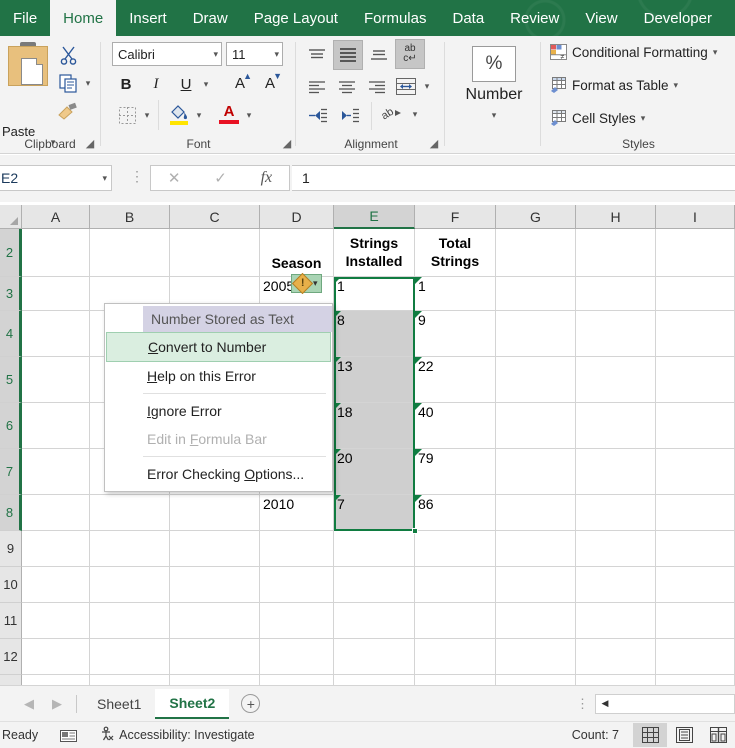 This screenshot has width=735, height=748. What do you see at coordinates (315, 283) in the screenshot?
I see `error-chevron-down-icon: ▾` at bounding box center [315, 283].